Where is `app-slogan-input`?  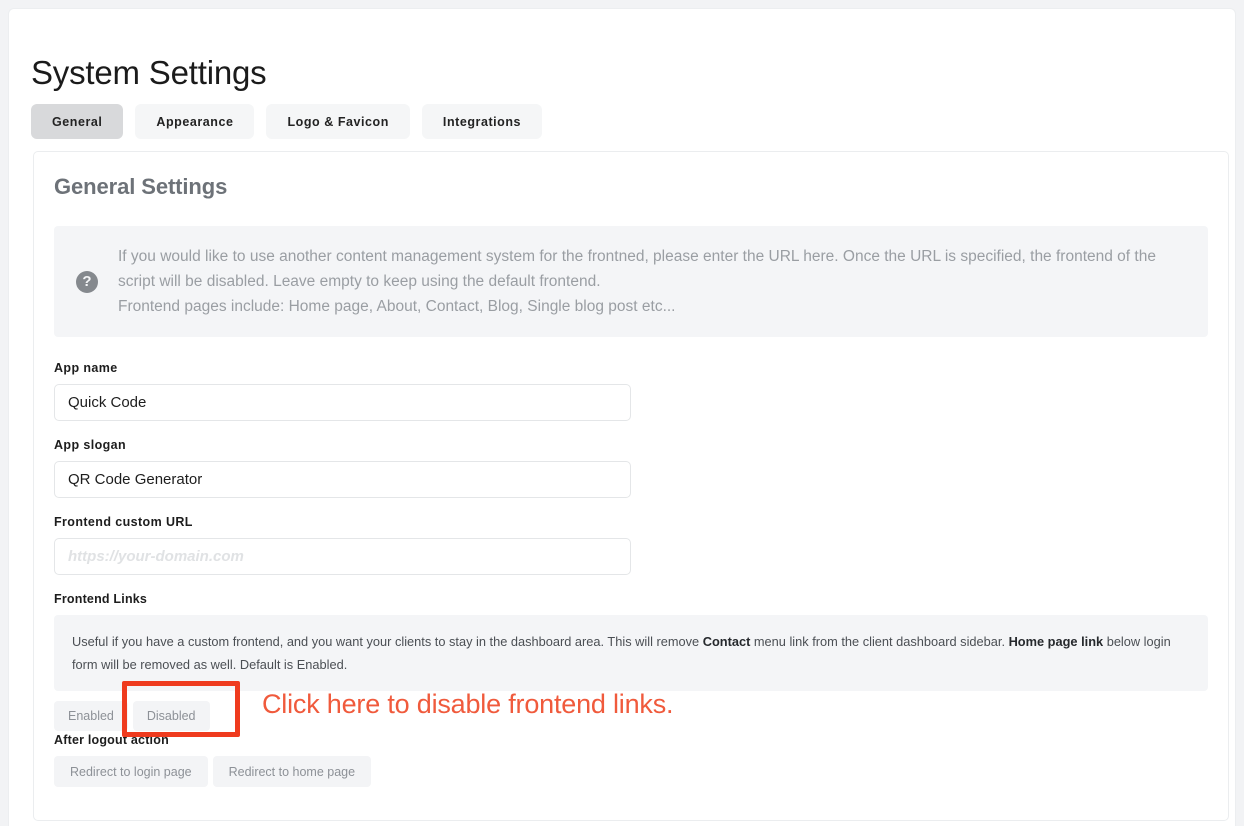
app-slogan-input is located at coordinates (342, 479).